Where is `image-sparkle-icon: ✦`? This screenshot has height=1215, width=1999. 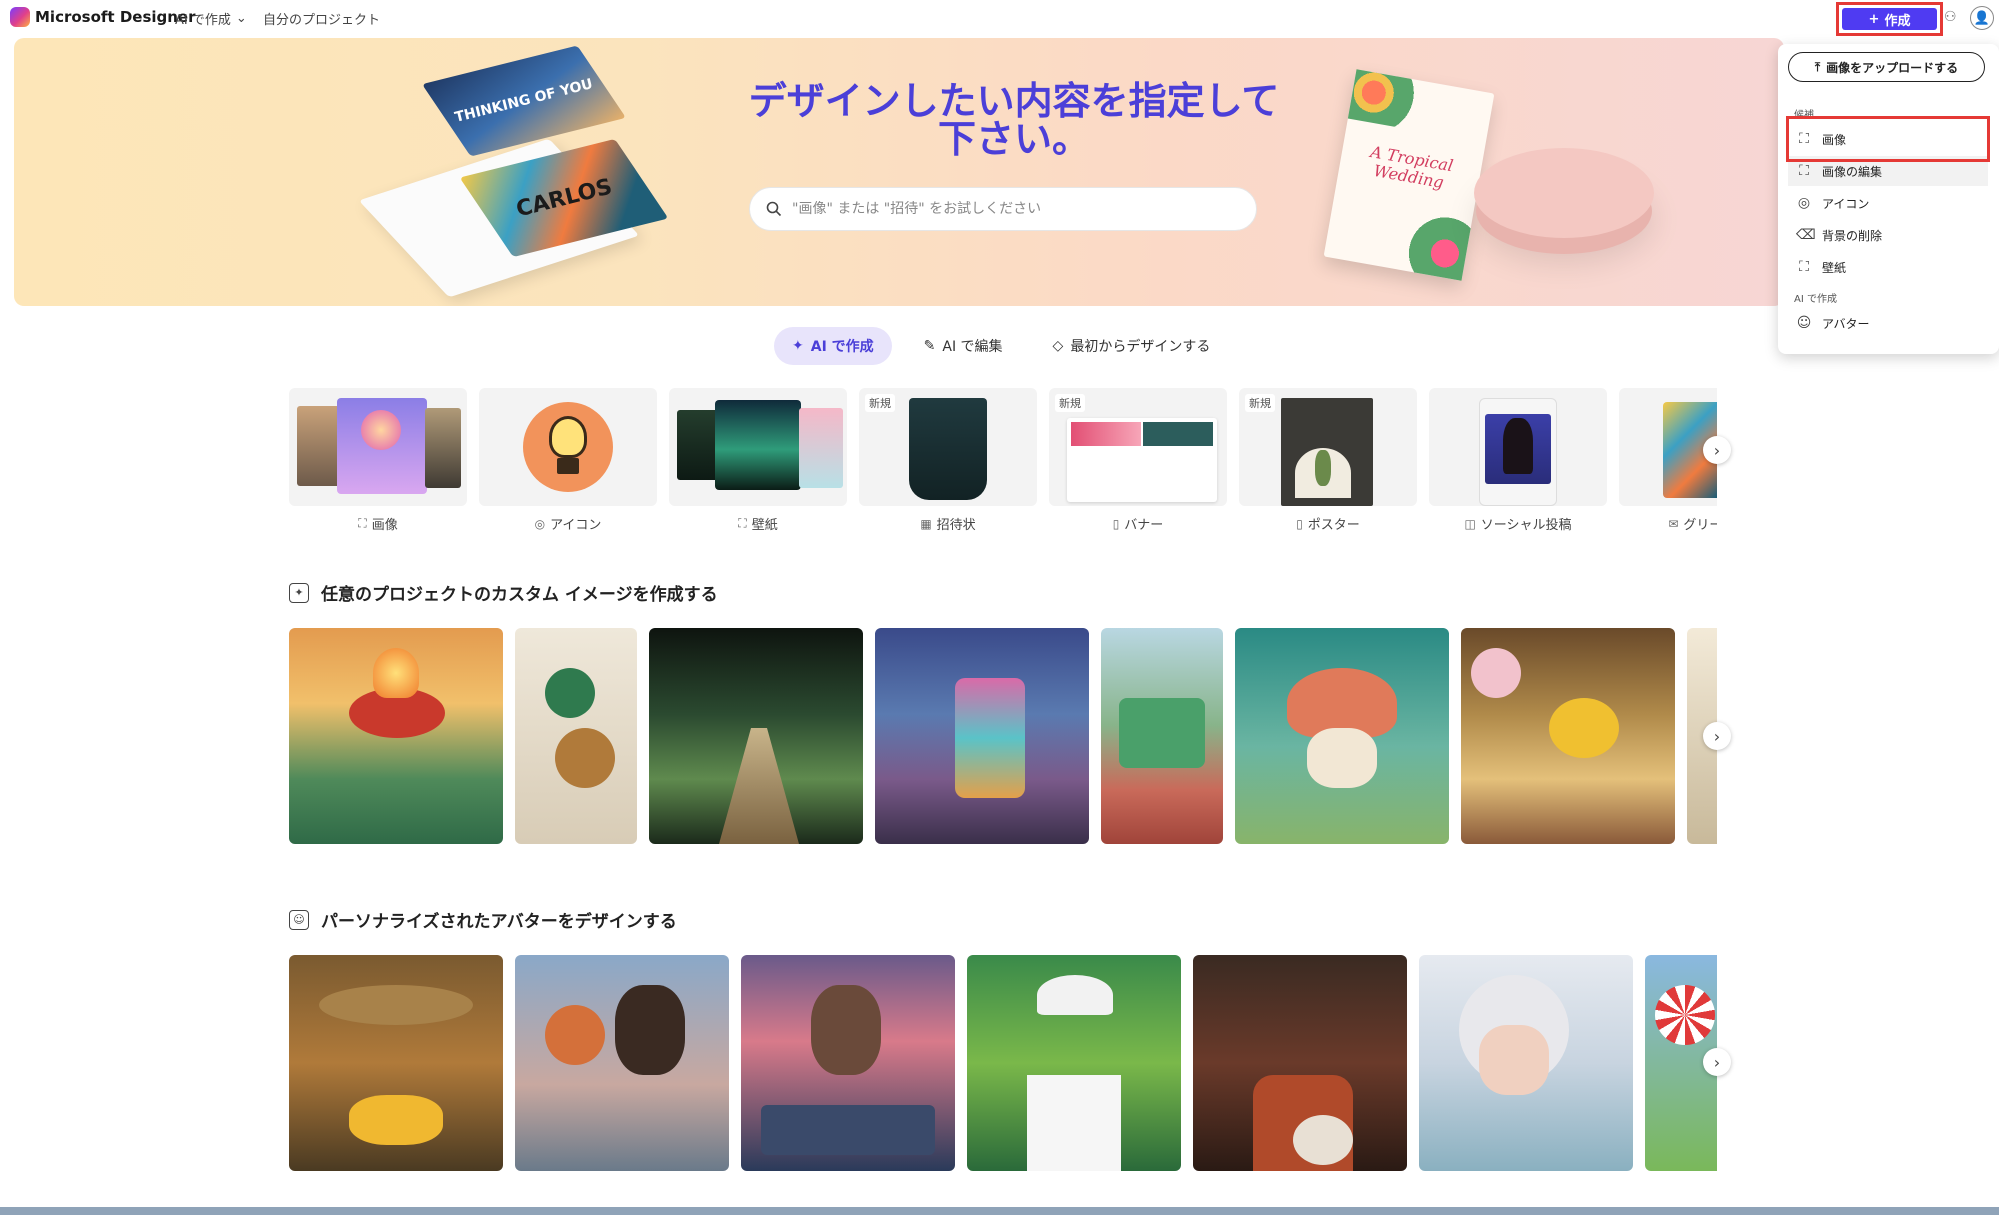
image-sparkle-icon: ✦ is located at coordinates (299, 592).